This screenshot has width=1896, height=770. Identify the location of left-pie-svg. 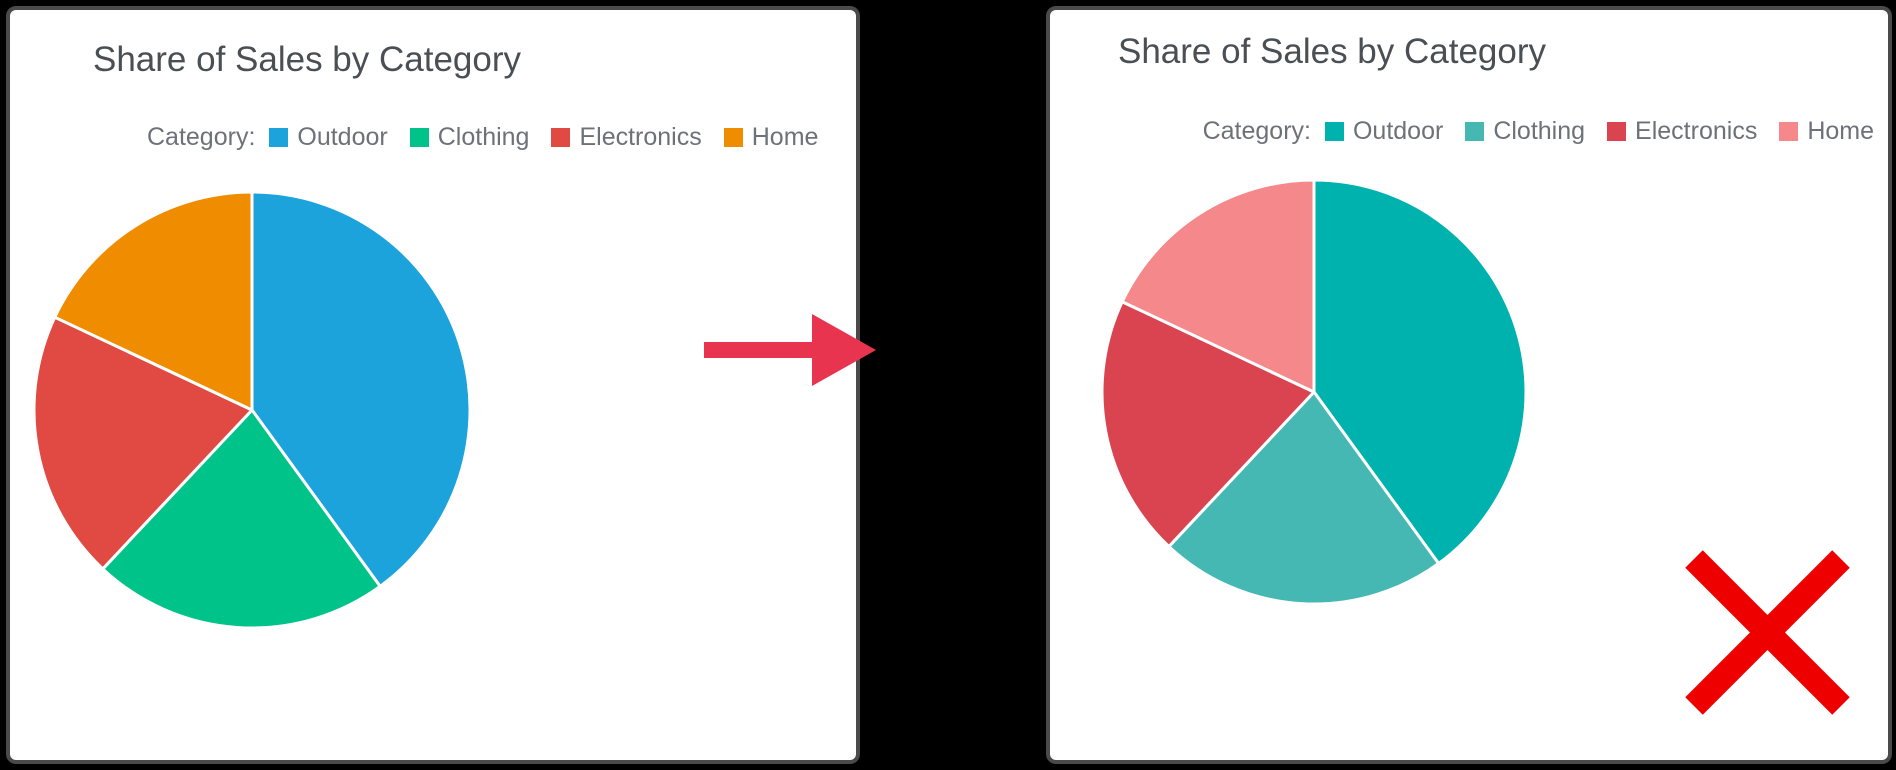
(252, 410).